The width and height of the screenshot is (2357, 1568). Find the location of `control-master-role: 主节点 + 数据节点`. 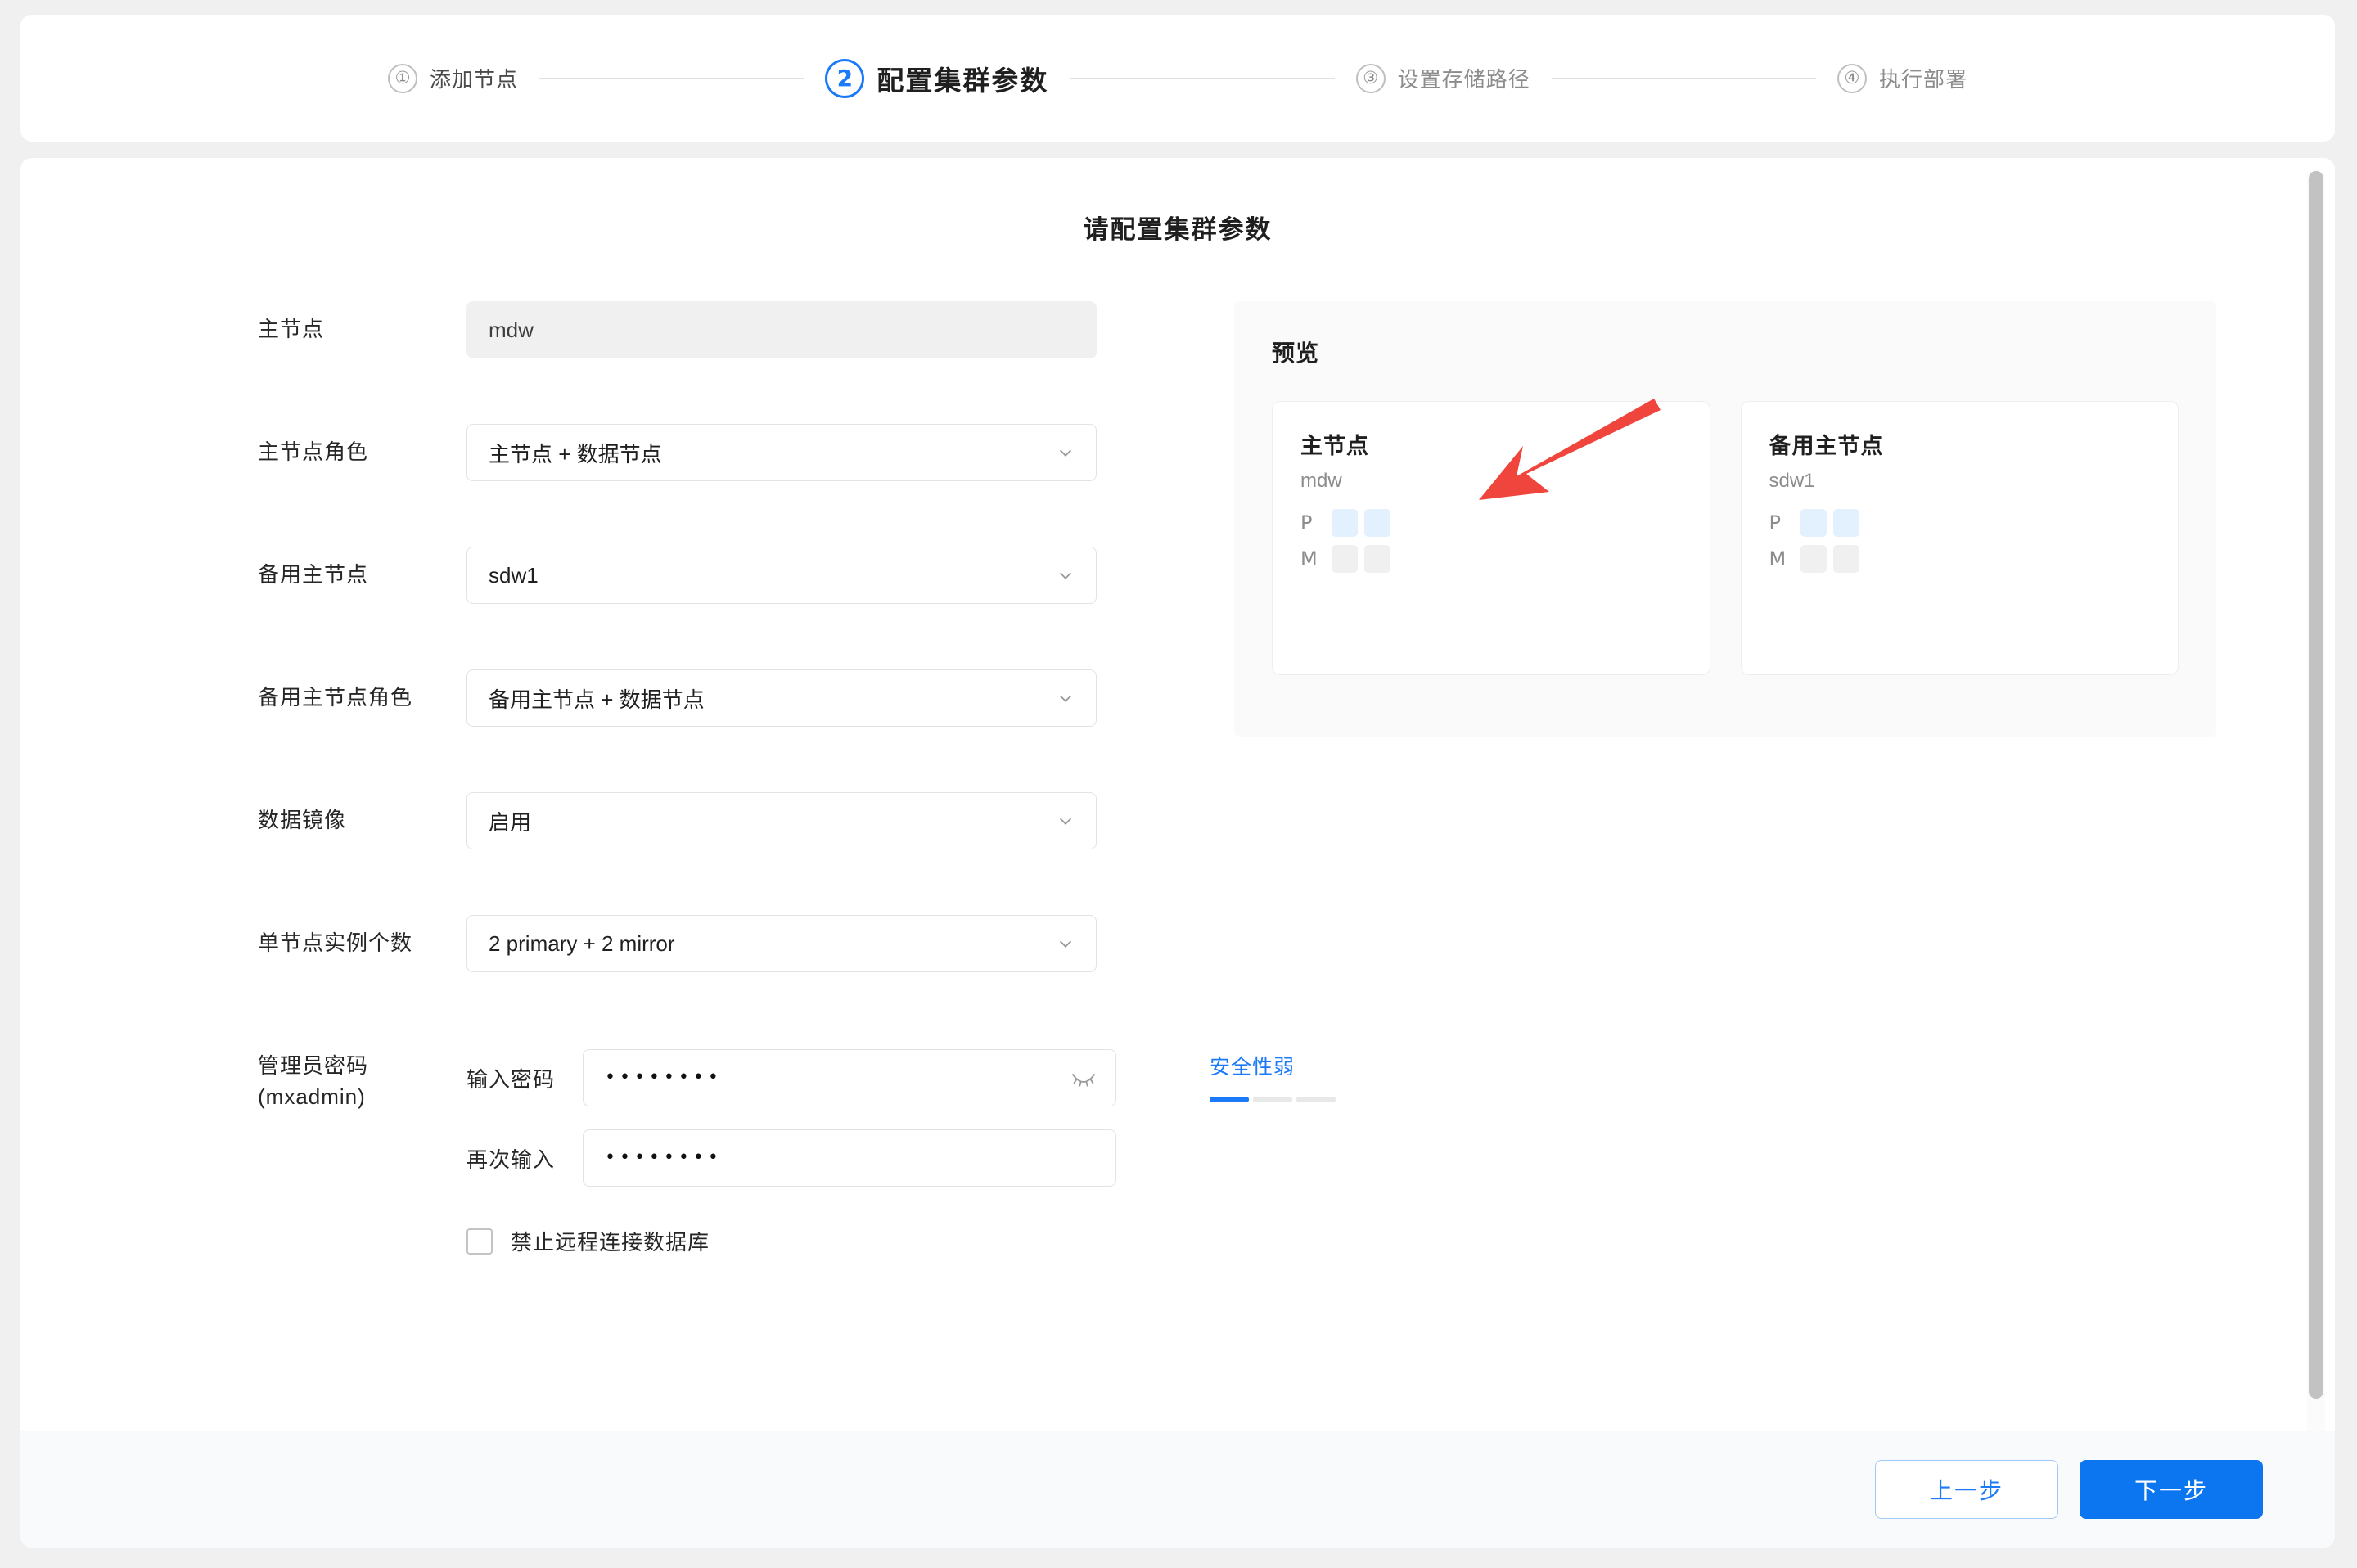

control-master-role: 主节点 + 数据节点 is located at coordinates (842, 452).